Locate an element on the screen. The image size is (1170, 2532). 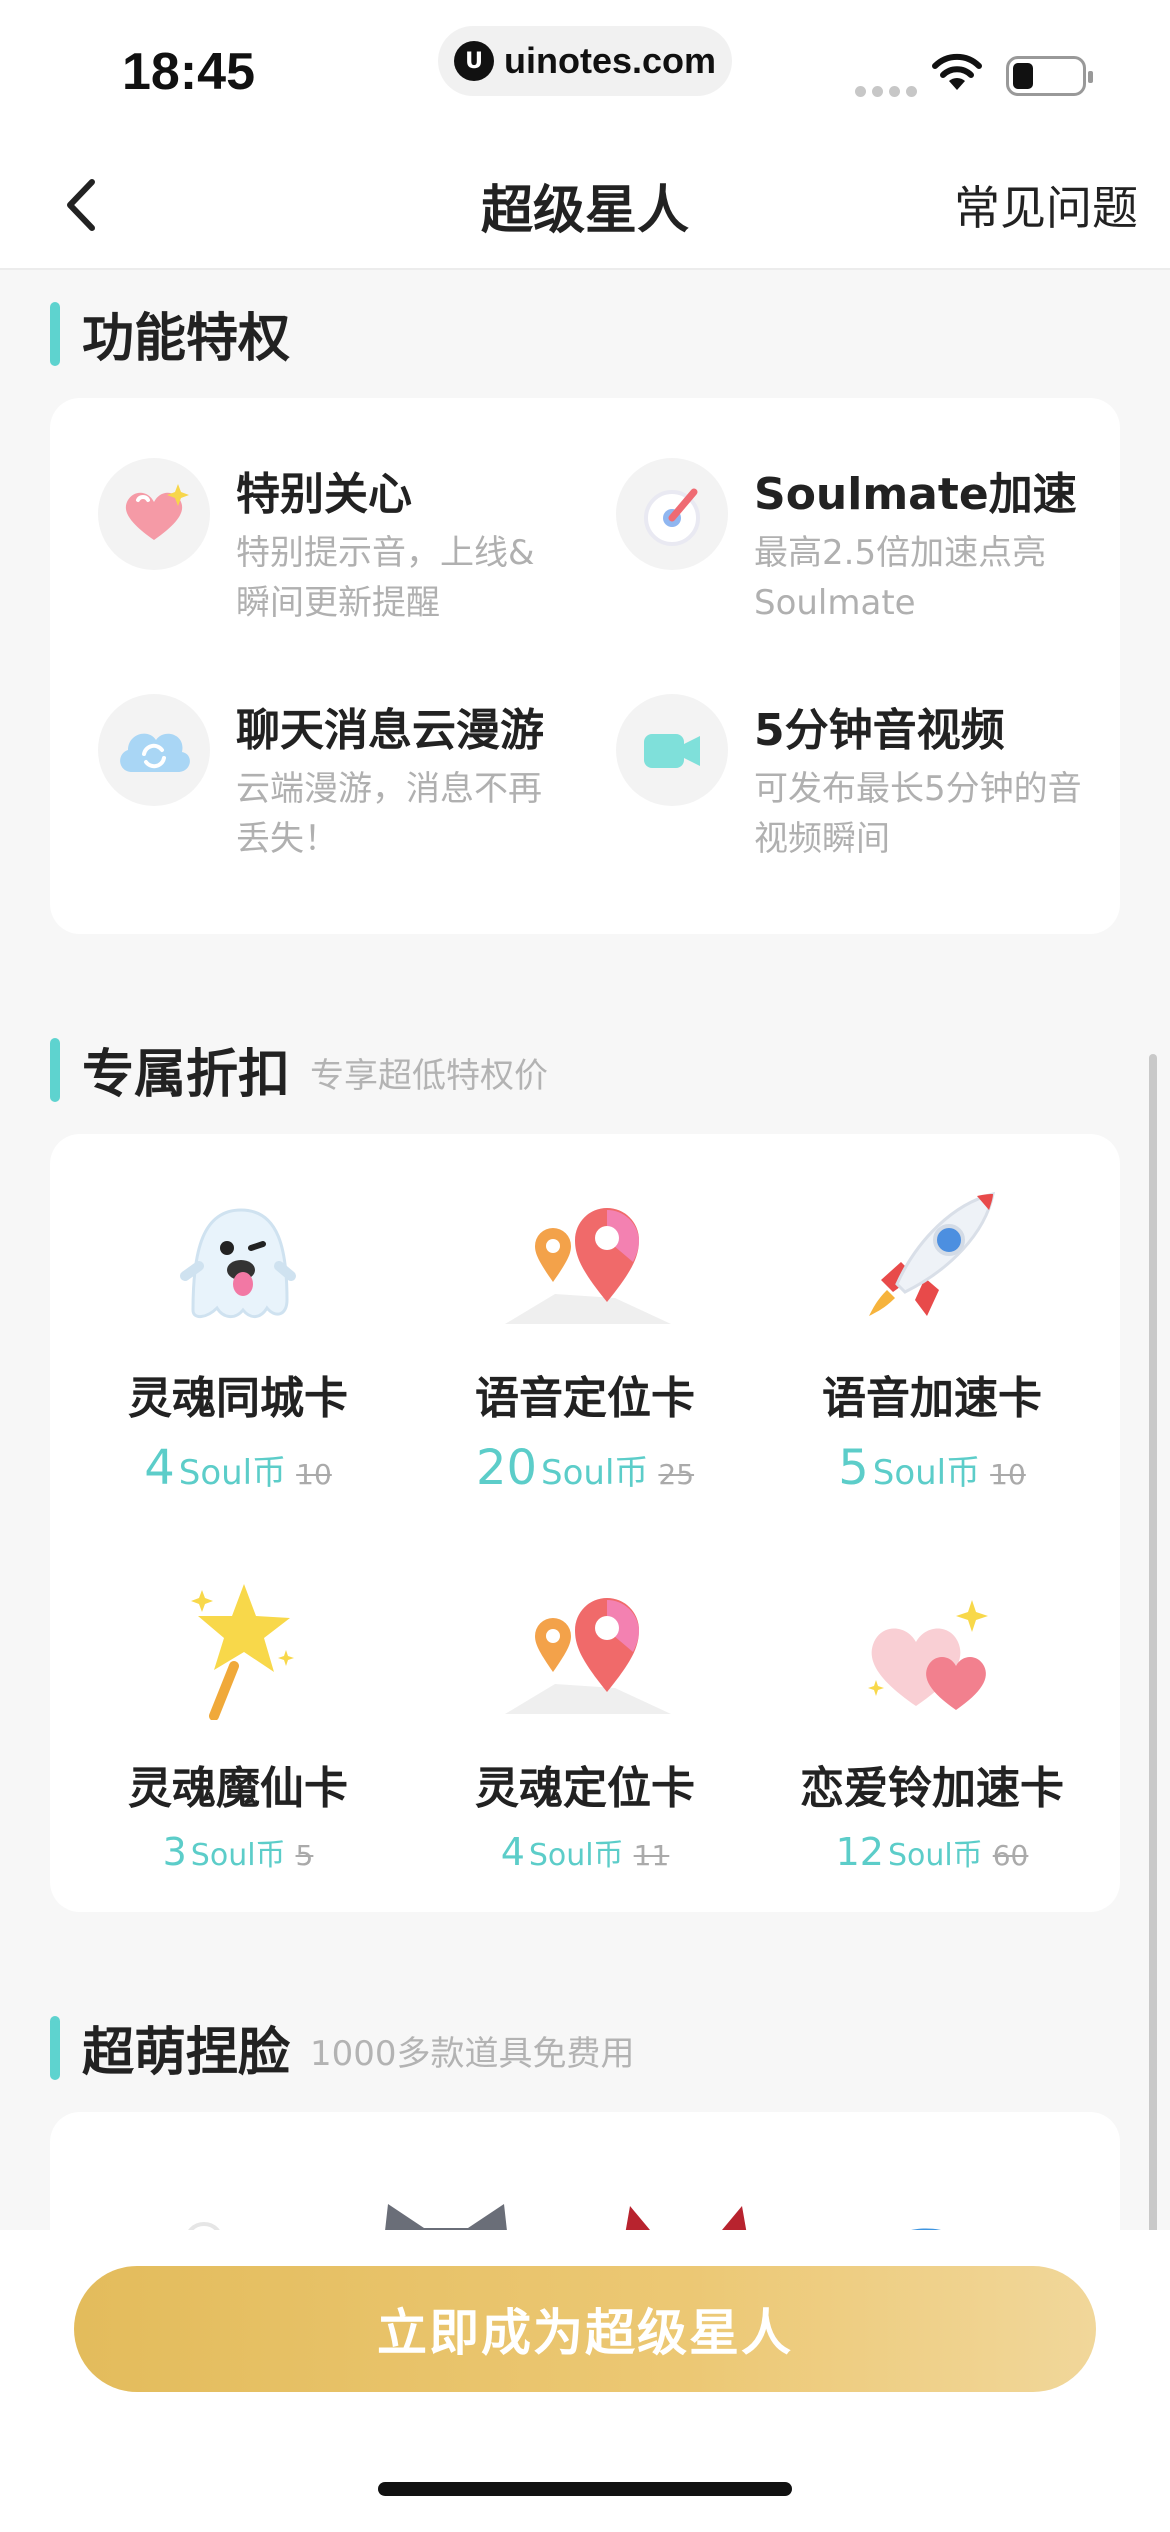
wifi-icon is located at coordinates (957, 71).